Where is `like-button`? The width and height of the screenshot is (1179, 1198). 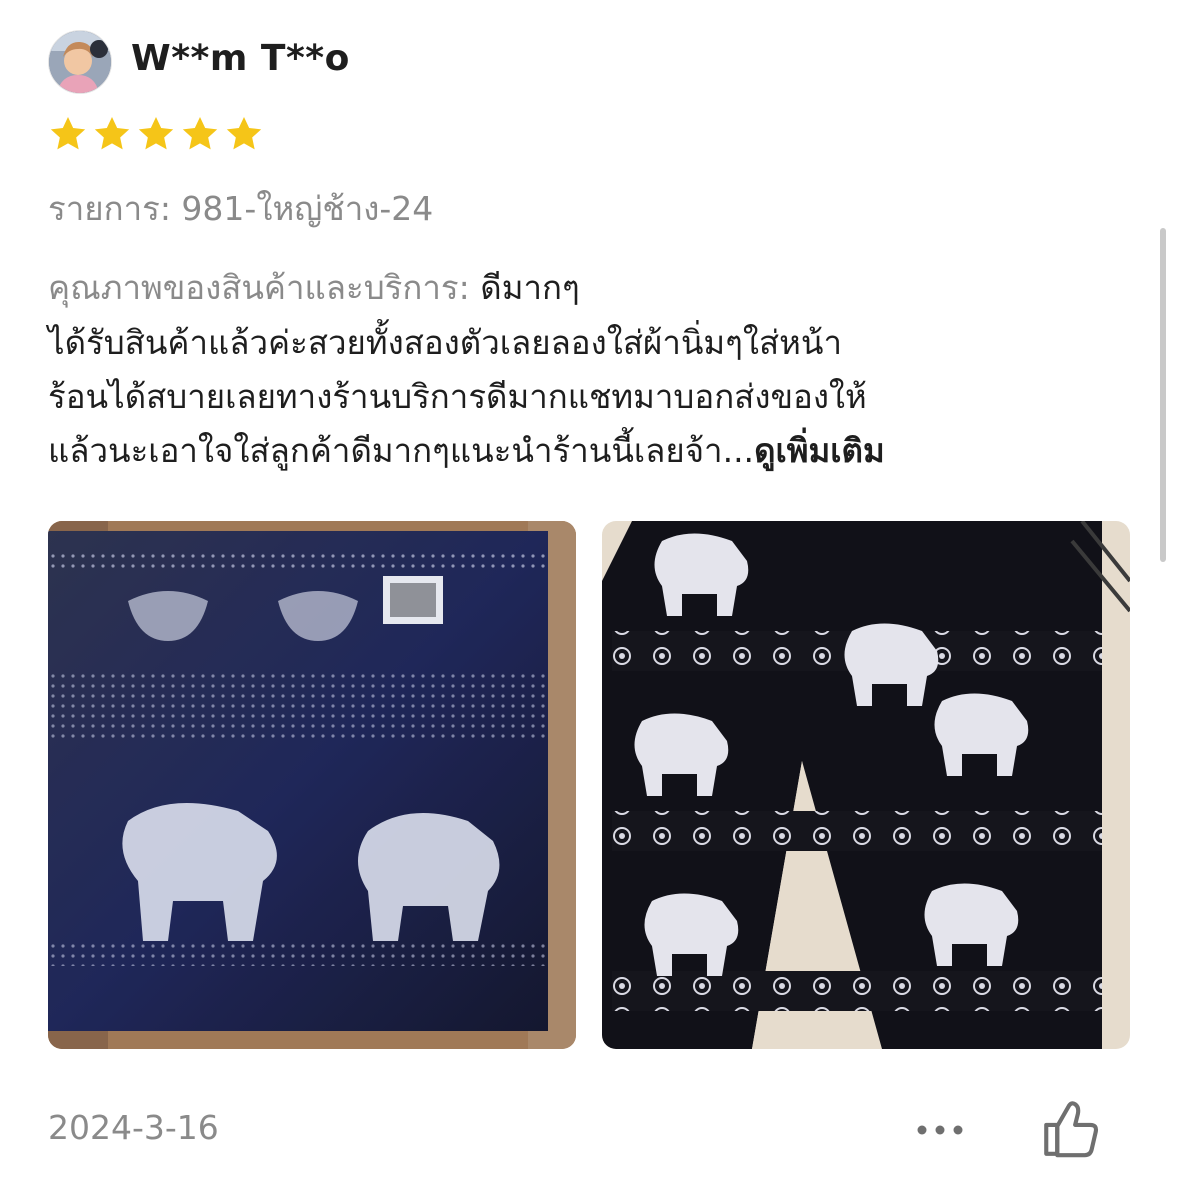 like-button is located at coordinates (1071, 1129).